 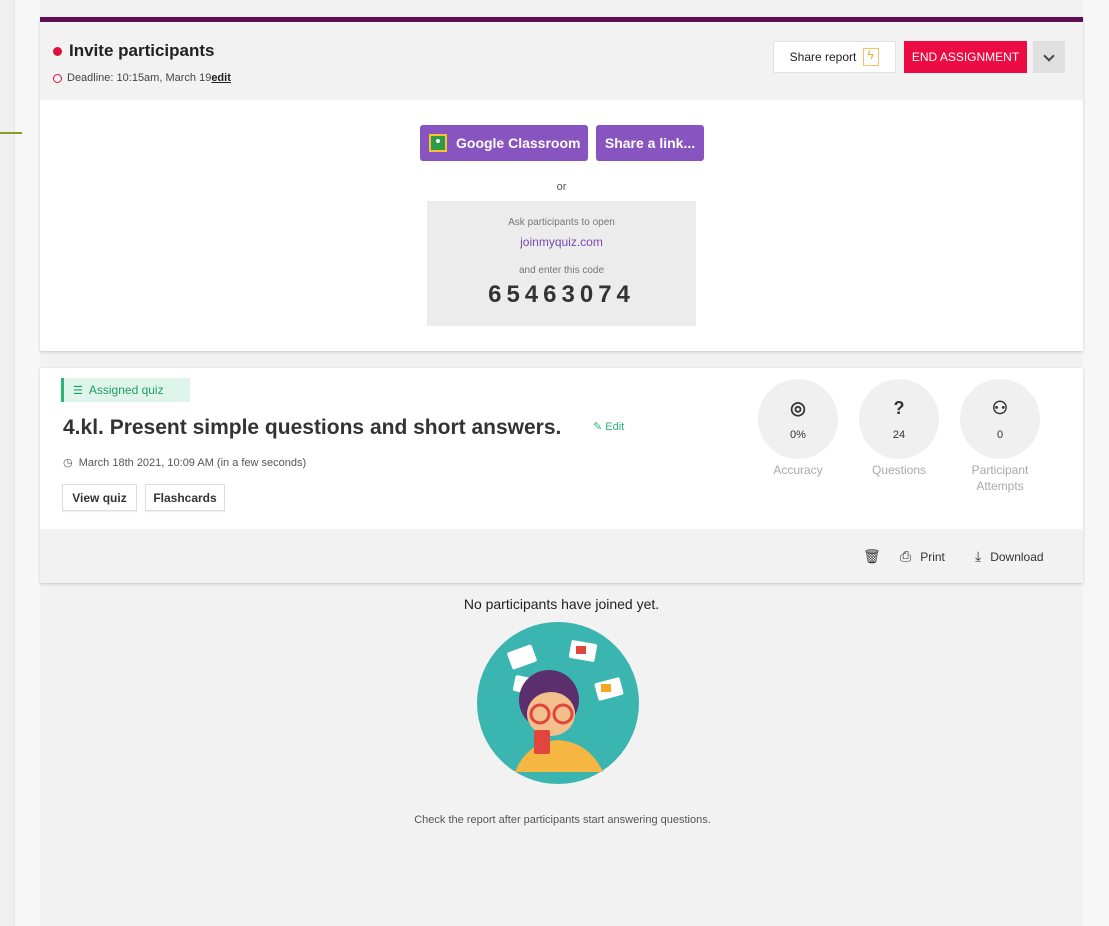 What do you see at coordinates (798, 470) in the screenshot?
I see `accuracy-label: Accuracy` at bounding box center [798, 470].